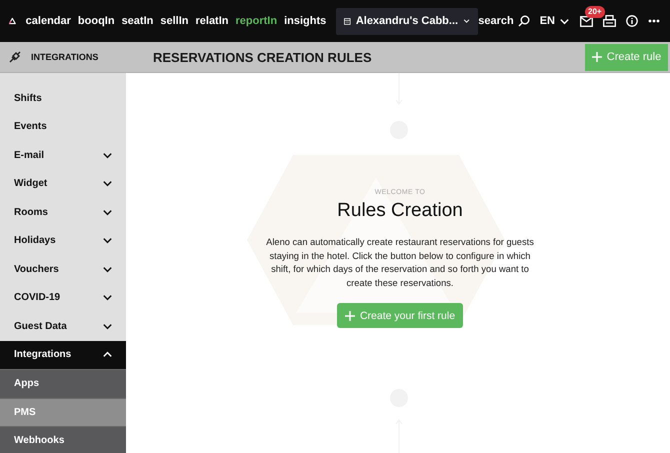 This screenshot has height=453, width=670. I want to click on nav-link: booqIn, so click(96, 21).